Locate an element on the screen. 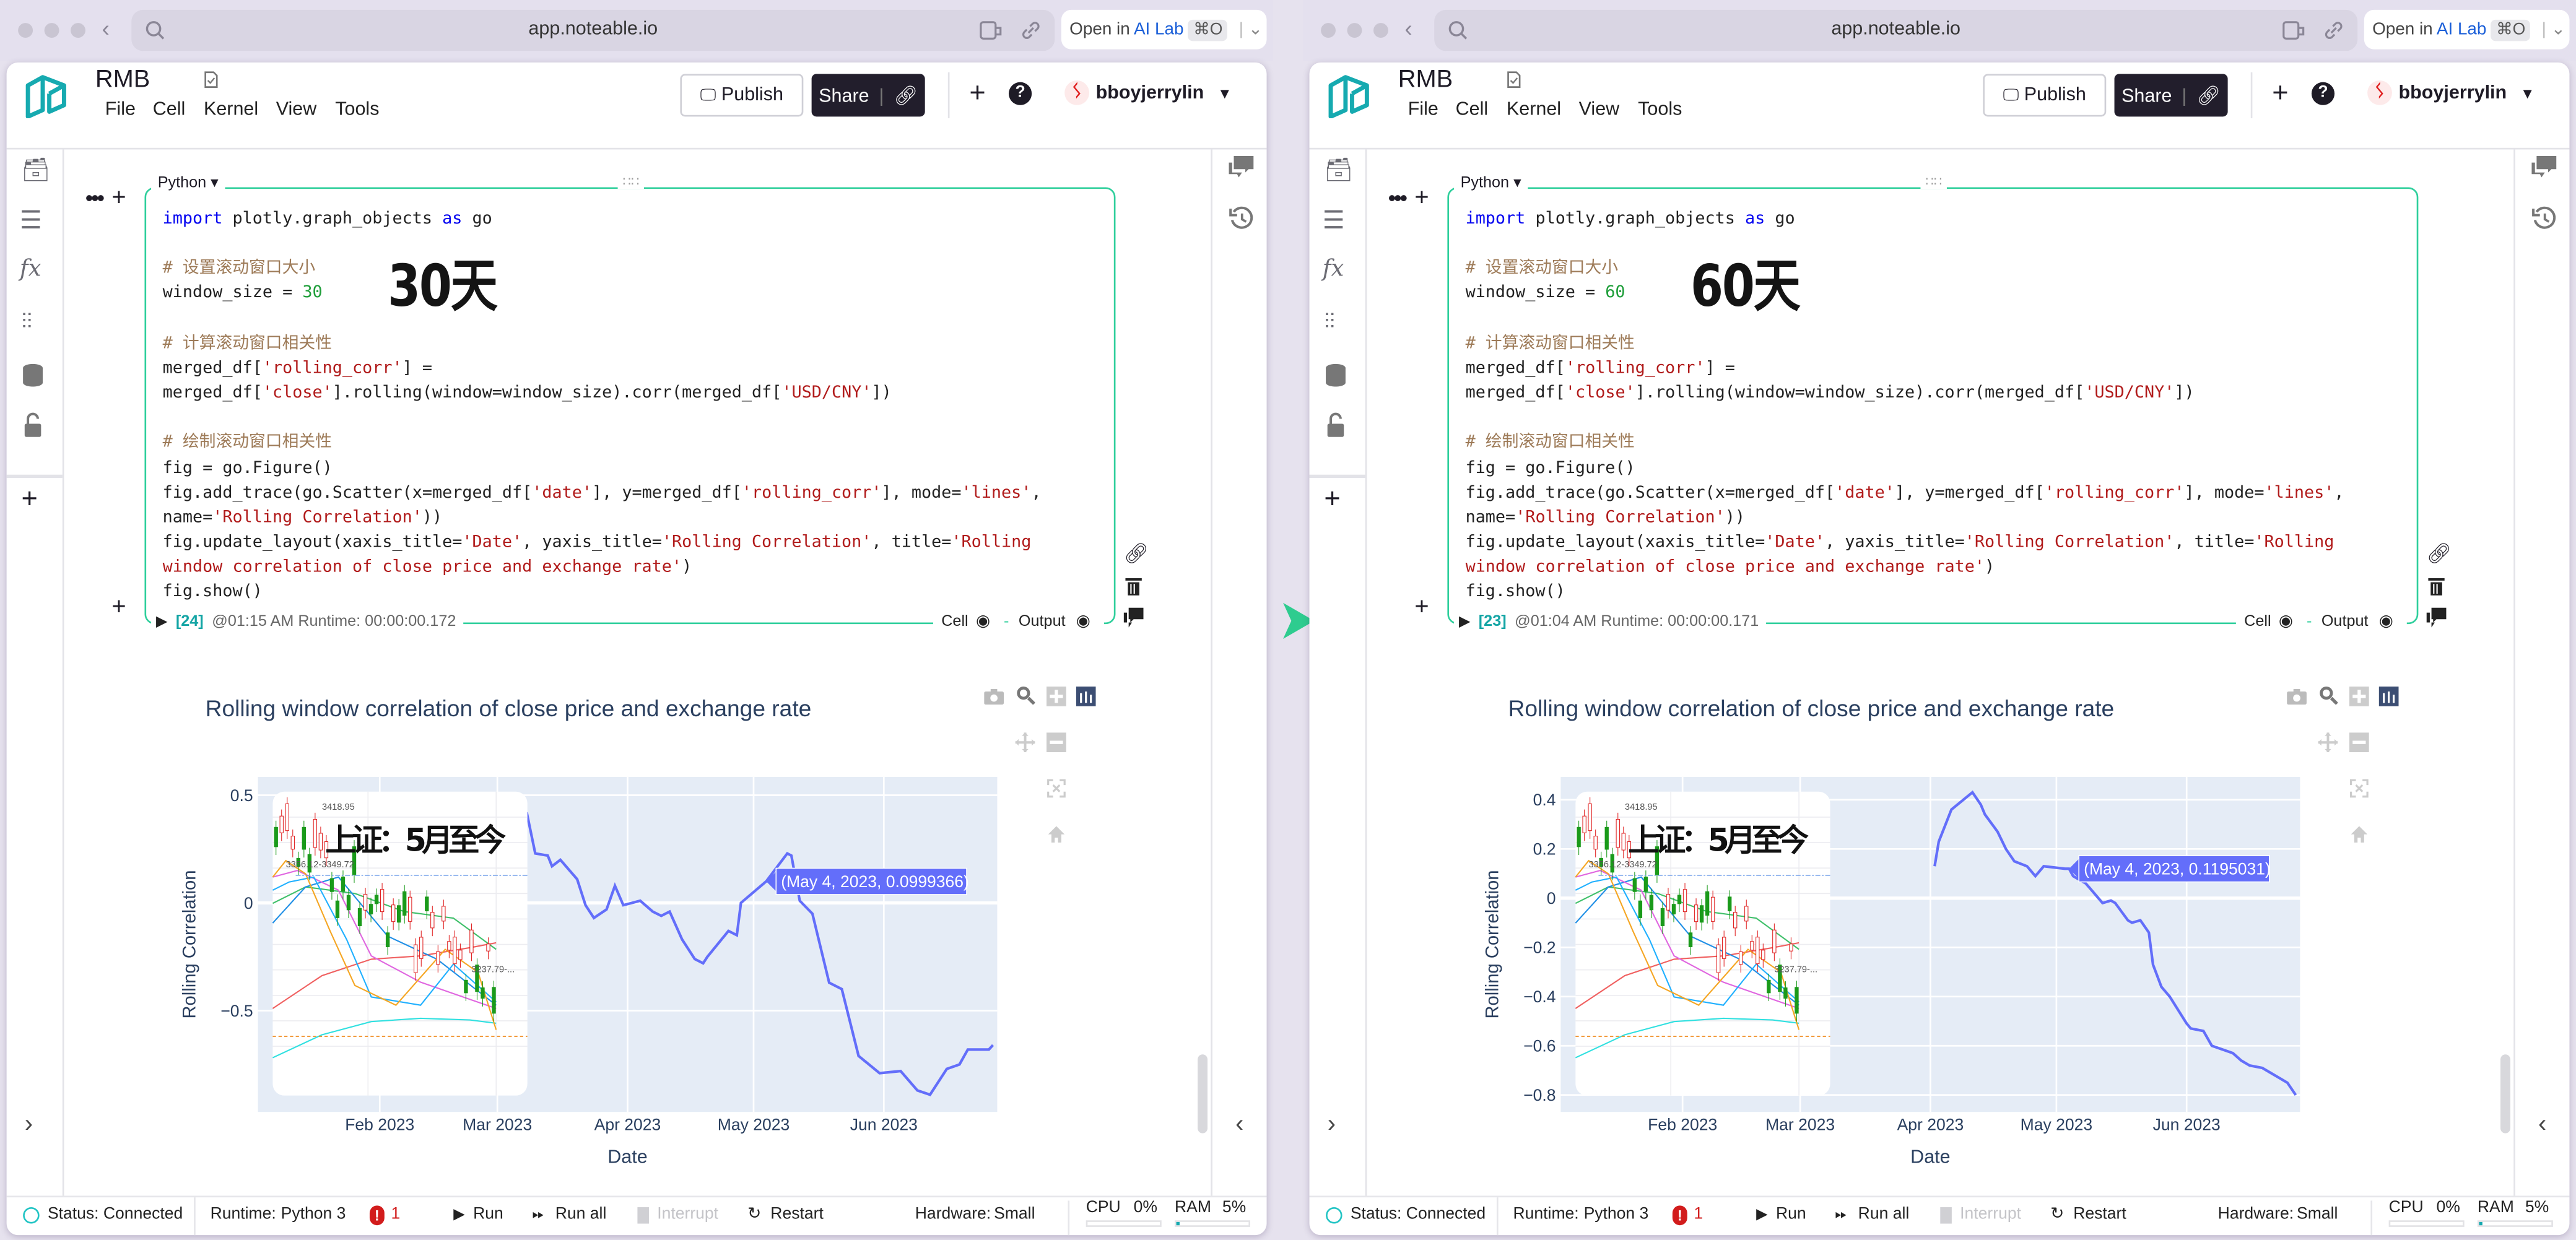 The image size is (2576, 1240). autoscale-icon is located at coordinates (2359, 789).